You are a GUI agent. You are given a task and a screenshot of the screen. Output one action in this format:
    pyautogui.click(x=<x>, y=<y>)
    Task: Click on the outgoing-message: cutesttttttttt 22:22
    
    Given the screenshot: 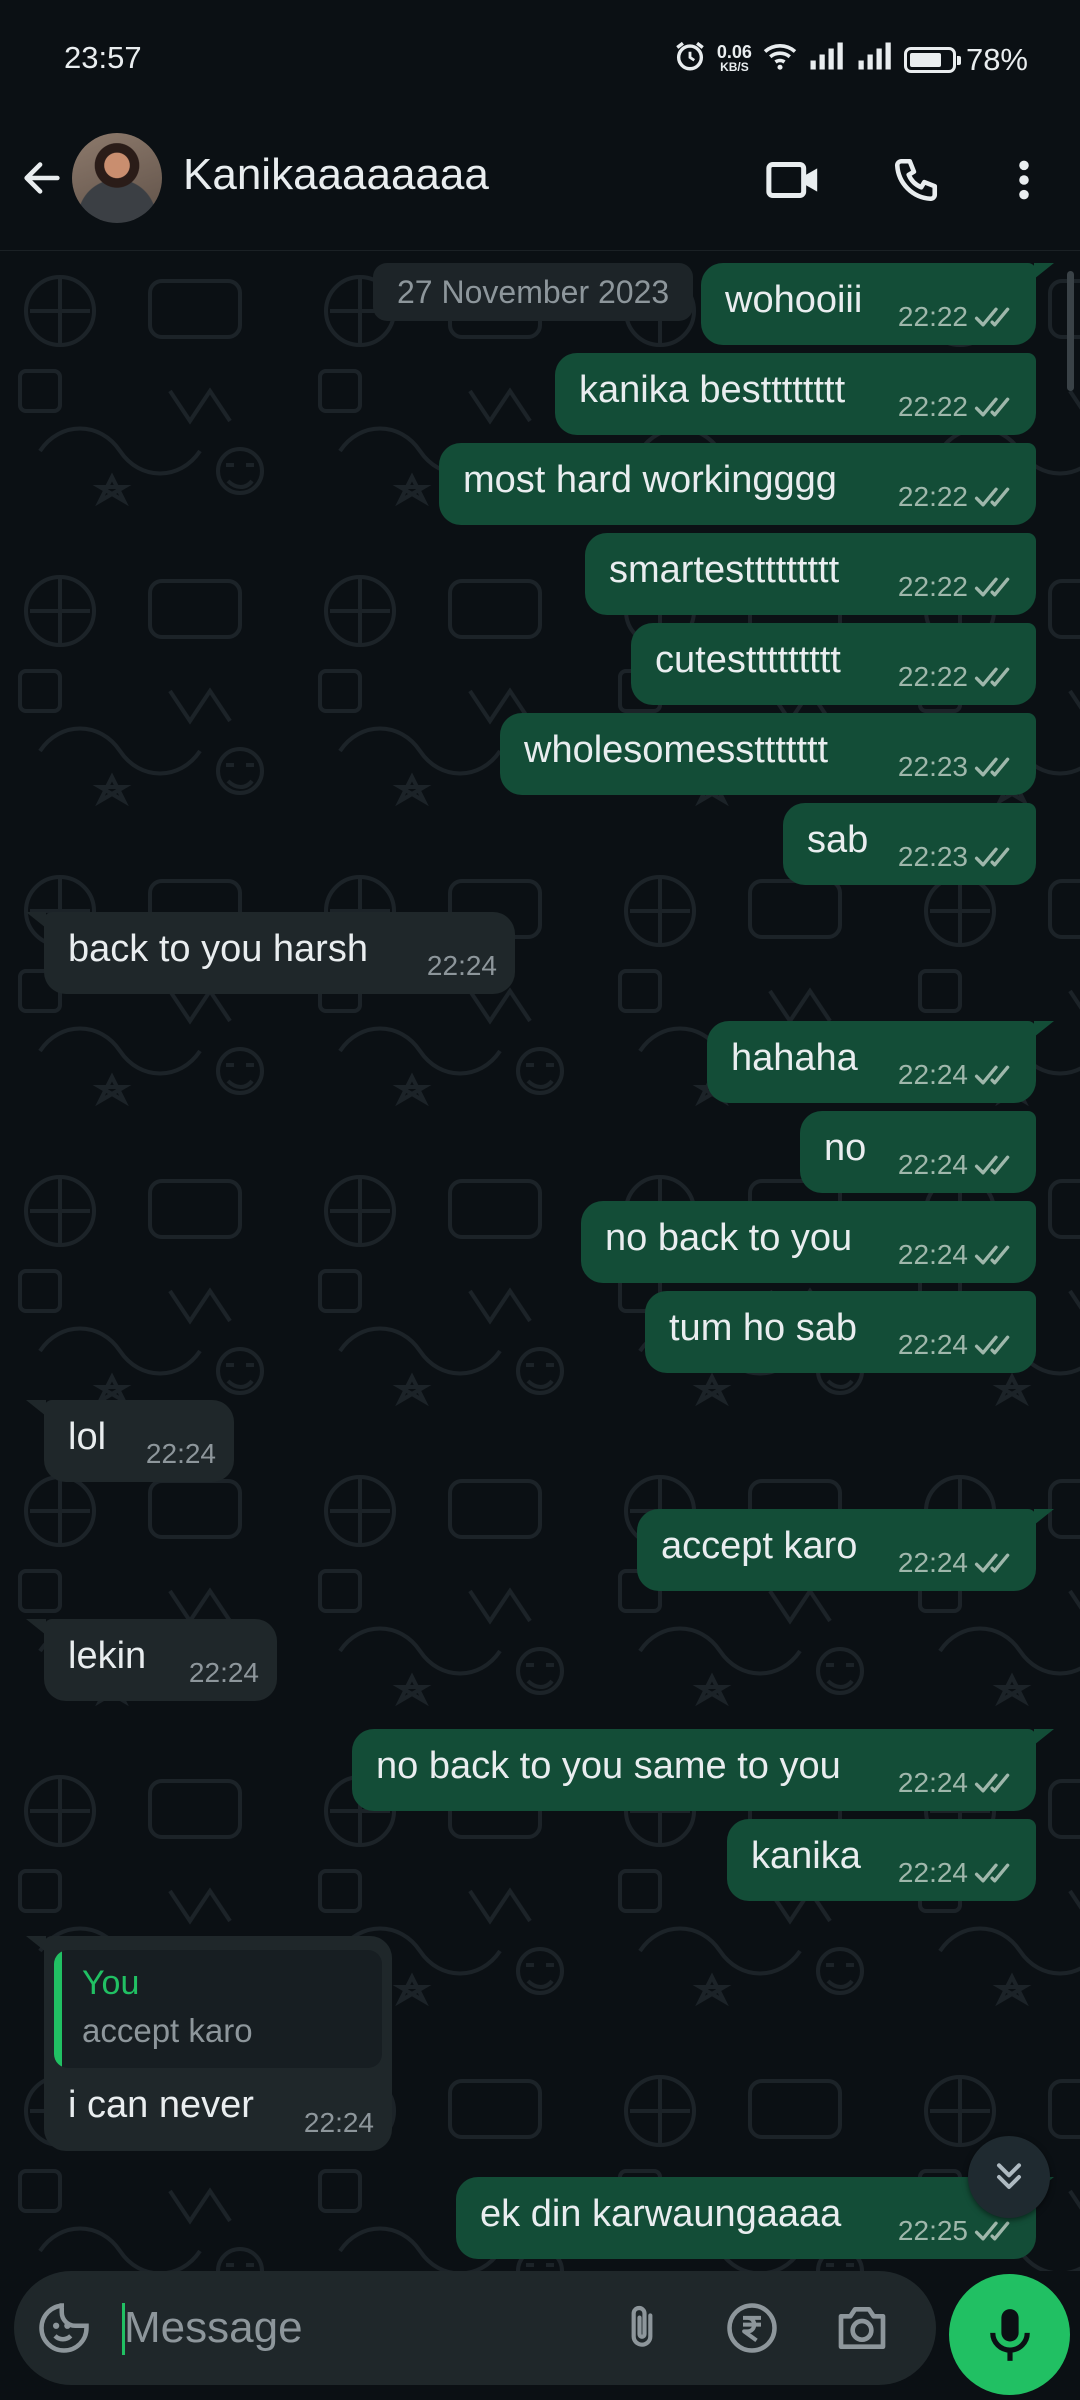 What is the action you would take?
    pyautogui.click(x=833, y=664)
    